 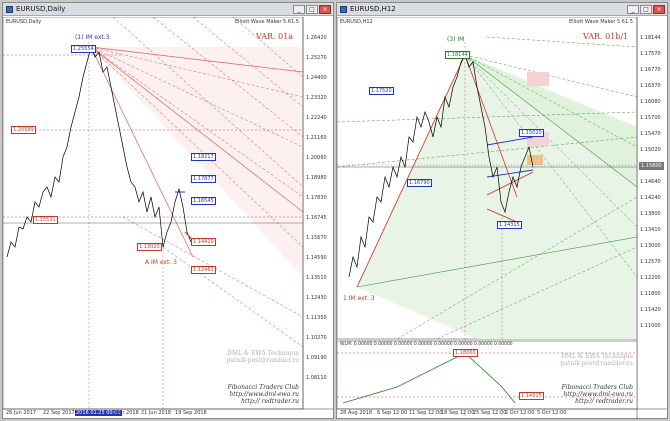 I want to click on daily-footer-line3: http:// redtrader.ru, so click(x=270, y=401).